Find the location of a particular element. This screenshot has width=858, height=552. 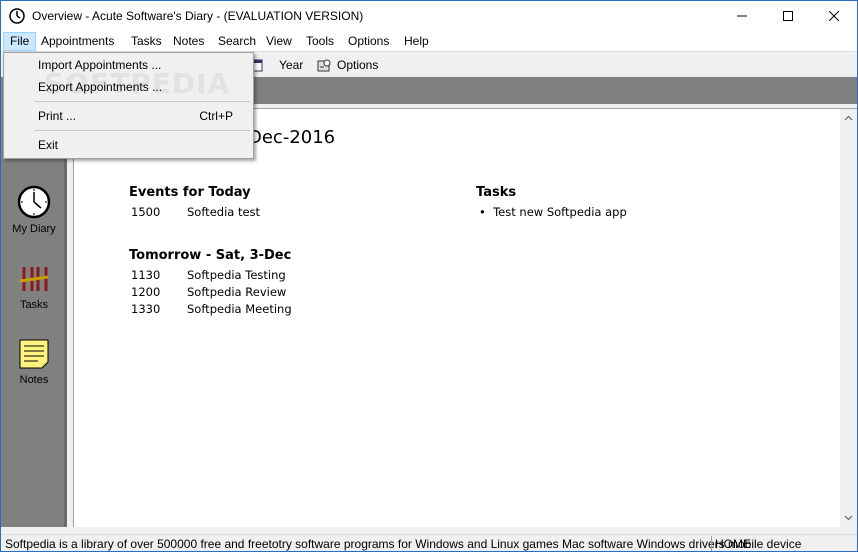

nav-notes: Notes is located at coordinates (34, 362).